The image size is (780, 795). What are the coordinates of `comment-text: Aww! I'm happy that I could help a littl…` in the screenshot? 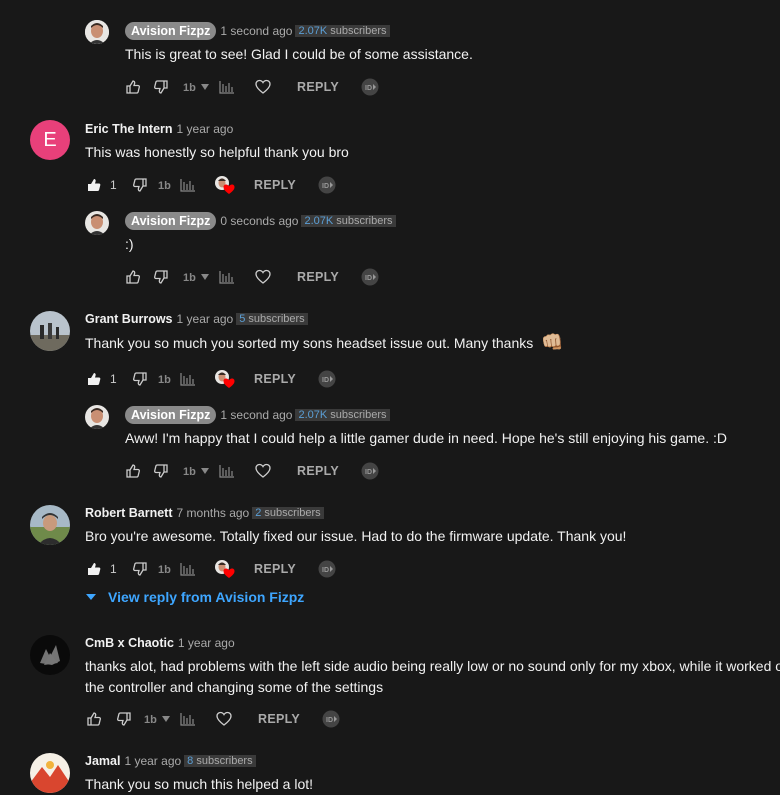 It's located at (426, 438).